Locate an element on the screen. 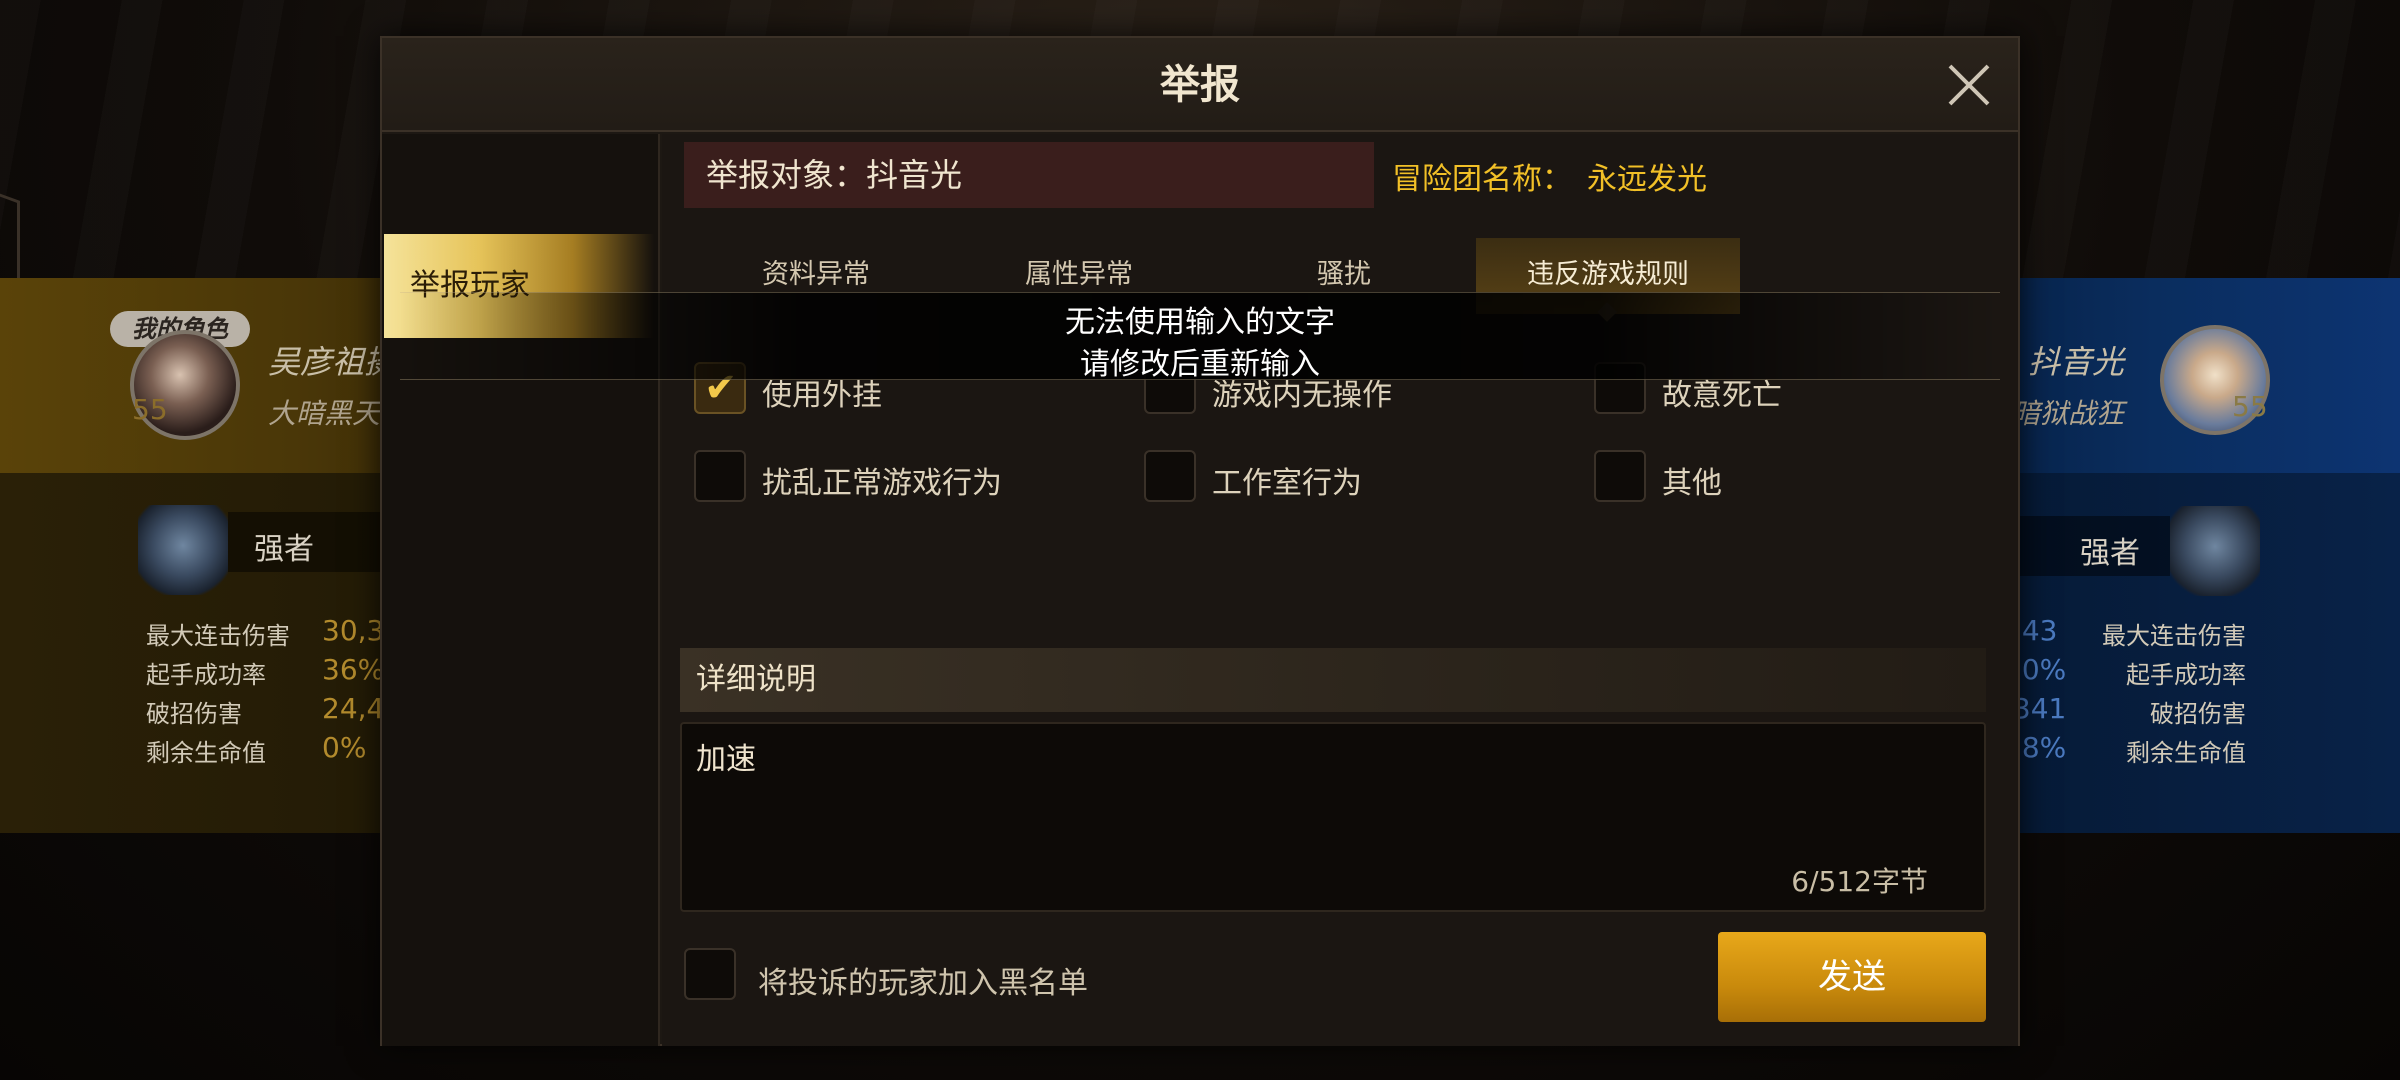 This screenshot has height=1080, width=2400. left-rank-emblem-icon is located at coordinates (183, 550).